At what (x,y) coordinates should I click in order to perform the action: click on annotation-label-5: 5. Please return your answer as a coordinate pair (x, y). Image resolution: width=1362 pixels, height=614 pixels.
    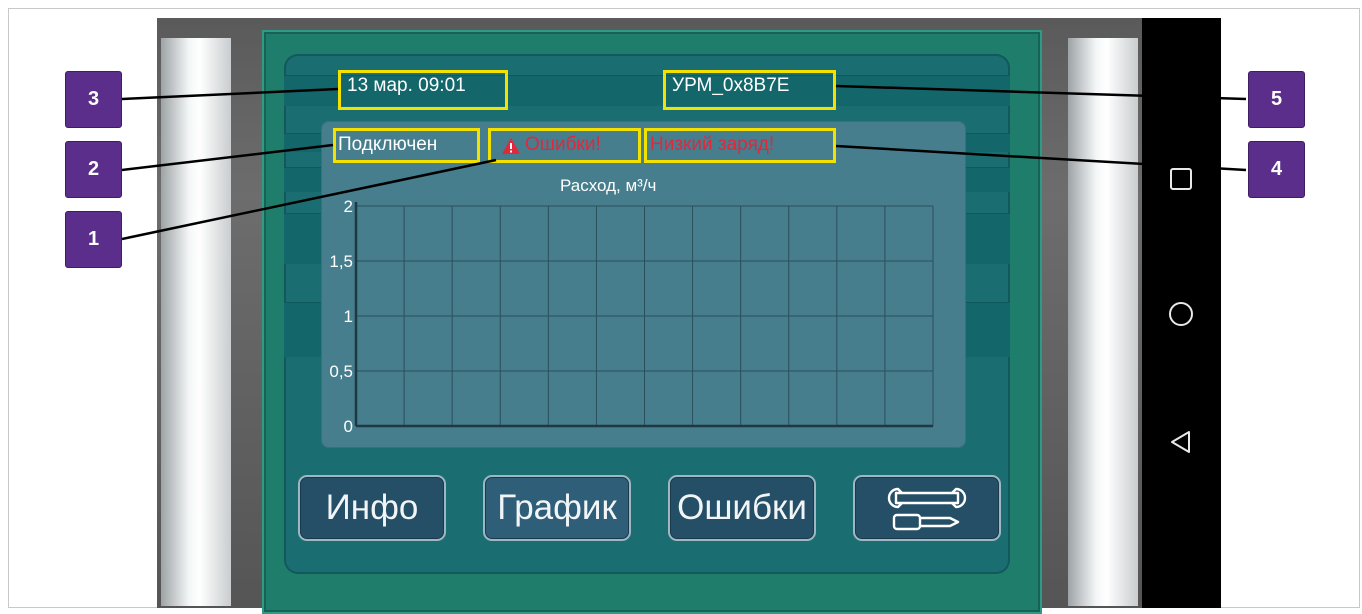
    Looking at the image, I should click on (1276, 99).